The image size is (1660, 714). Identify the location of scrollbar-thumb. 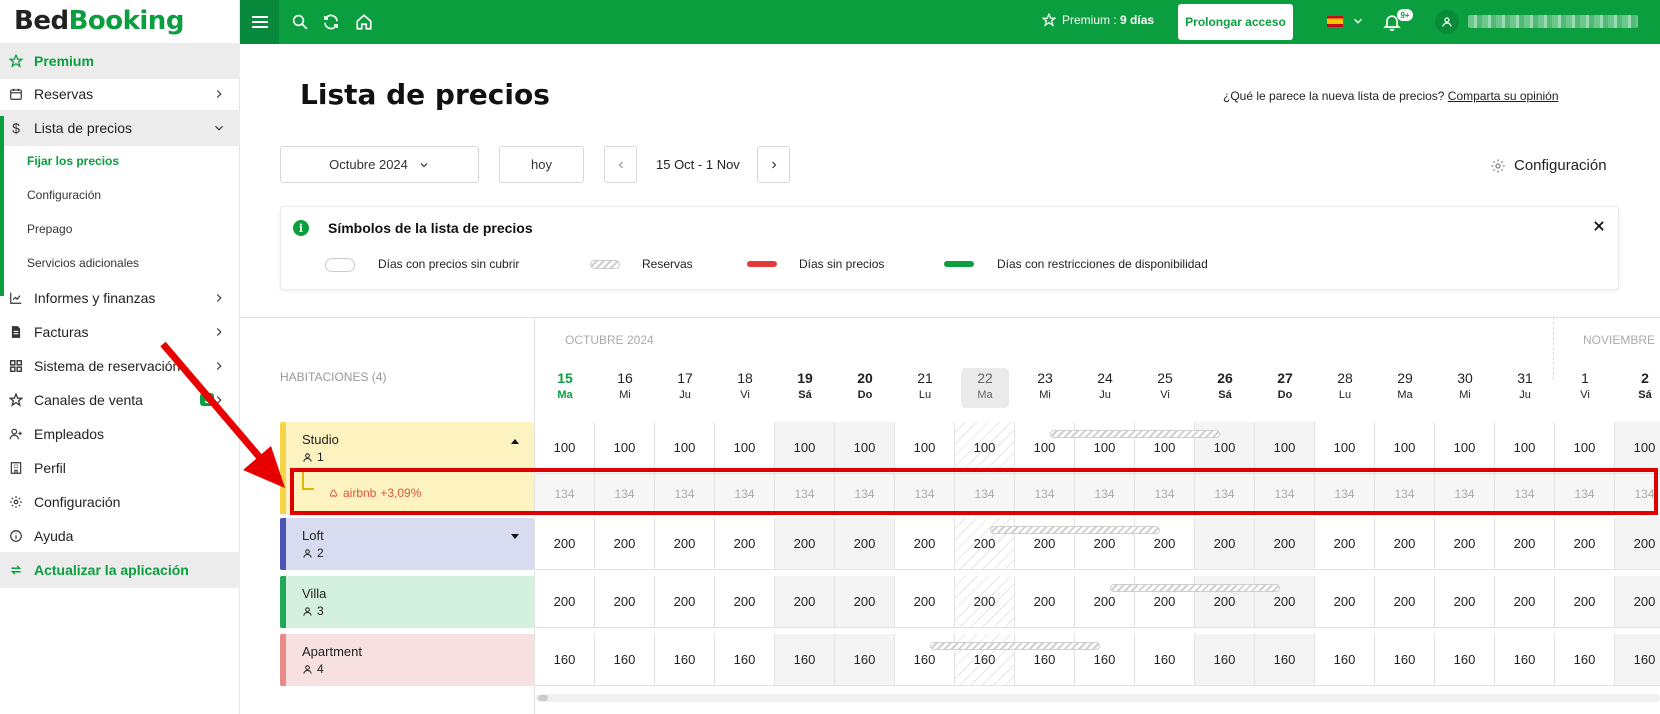
(543, 698).